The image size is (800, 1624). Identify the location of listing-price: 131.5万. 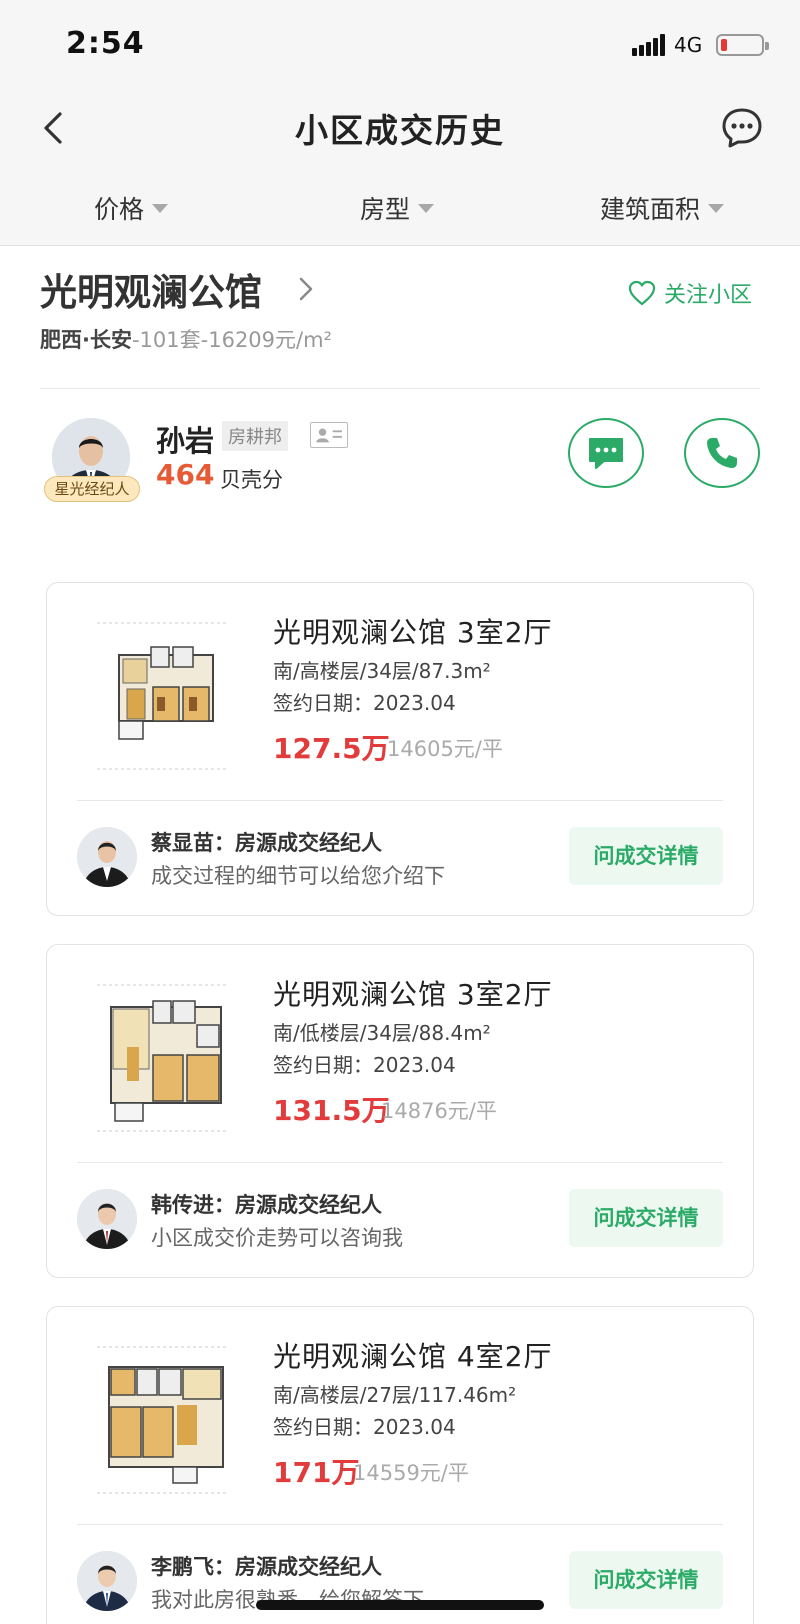
(331, 1110).